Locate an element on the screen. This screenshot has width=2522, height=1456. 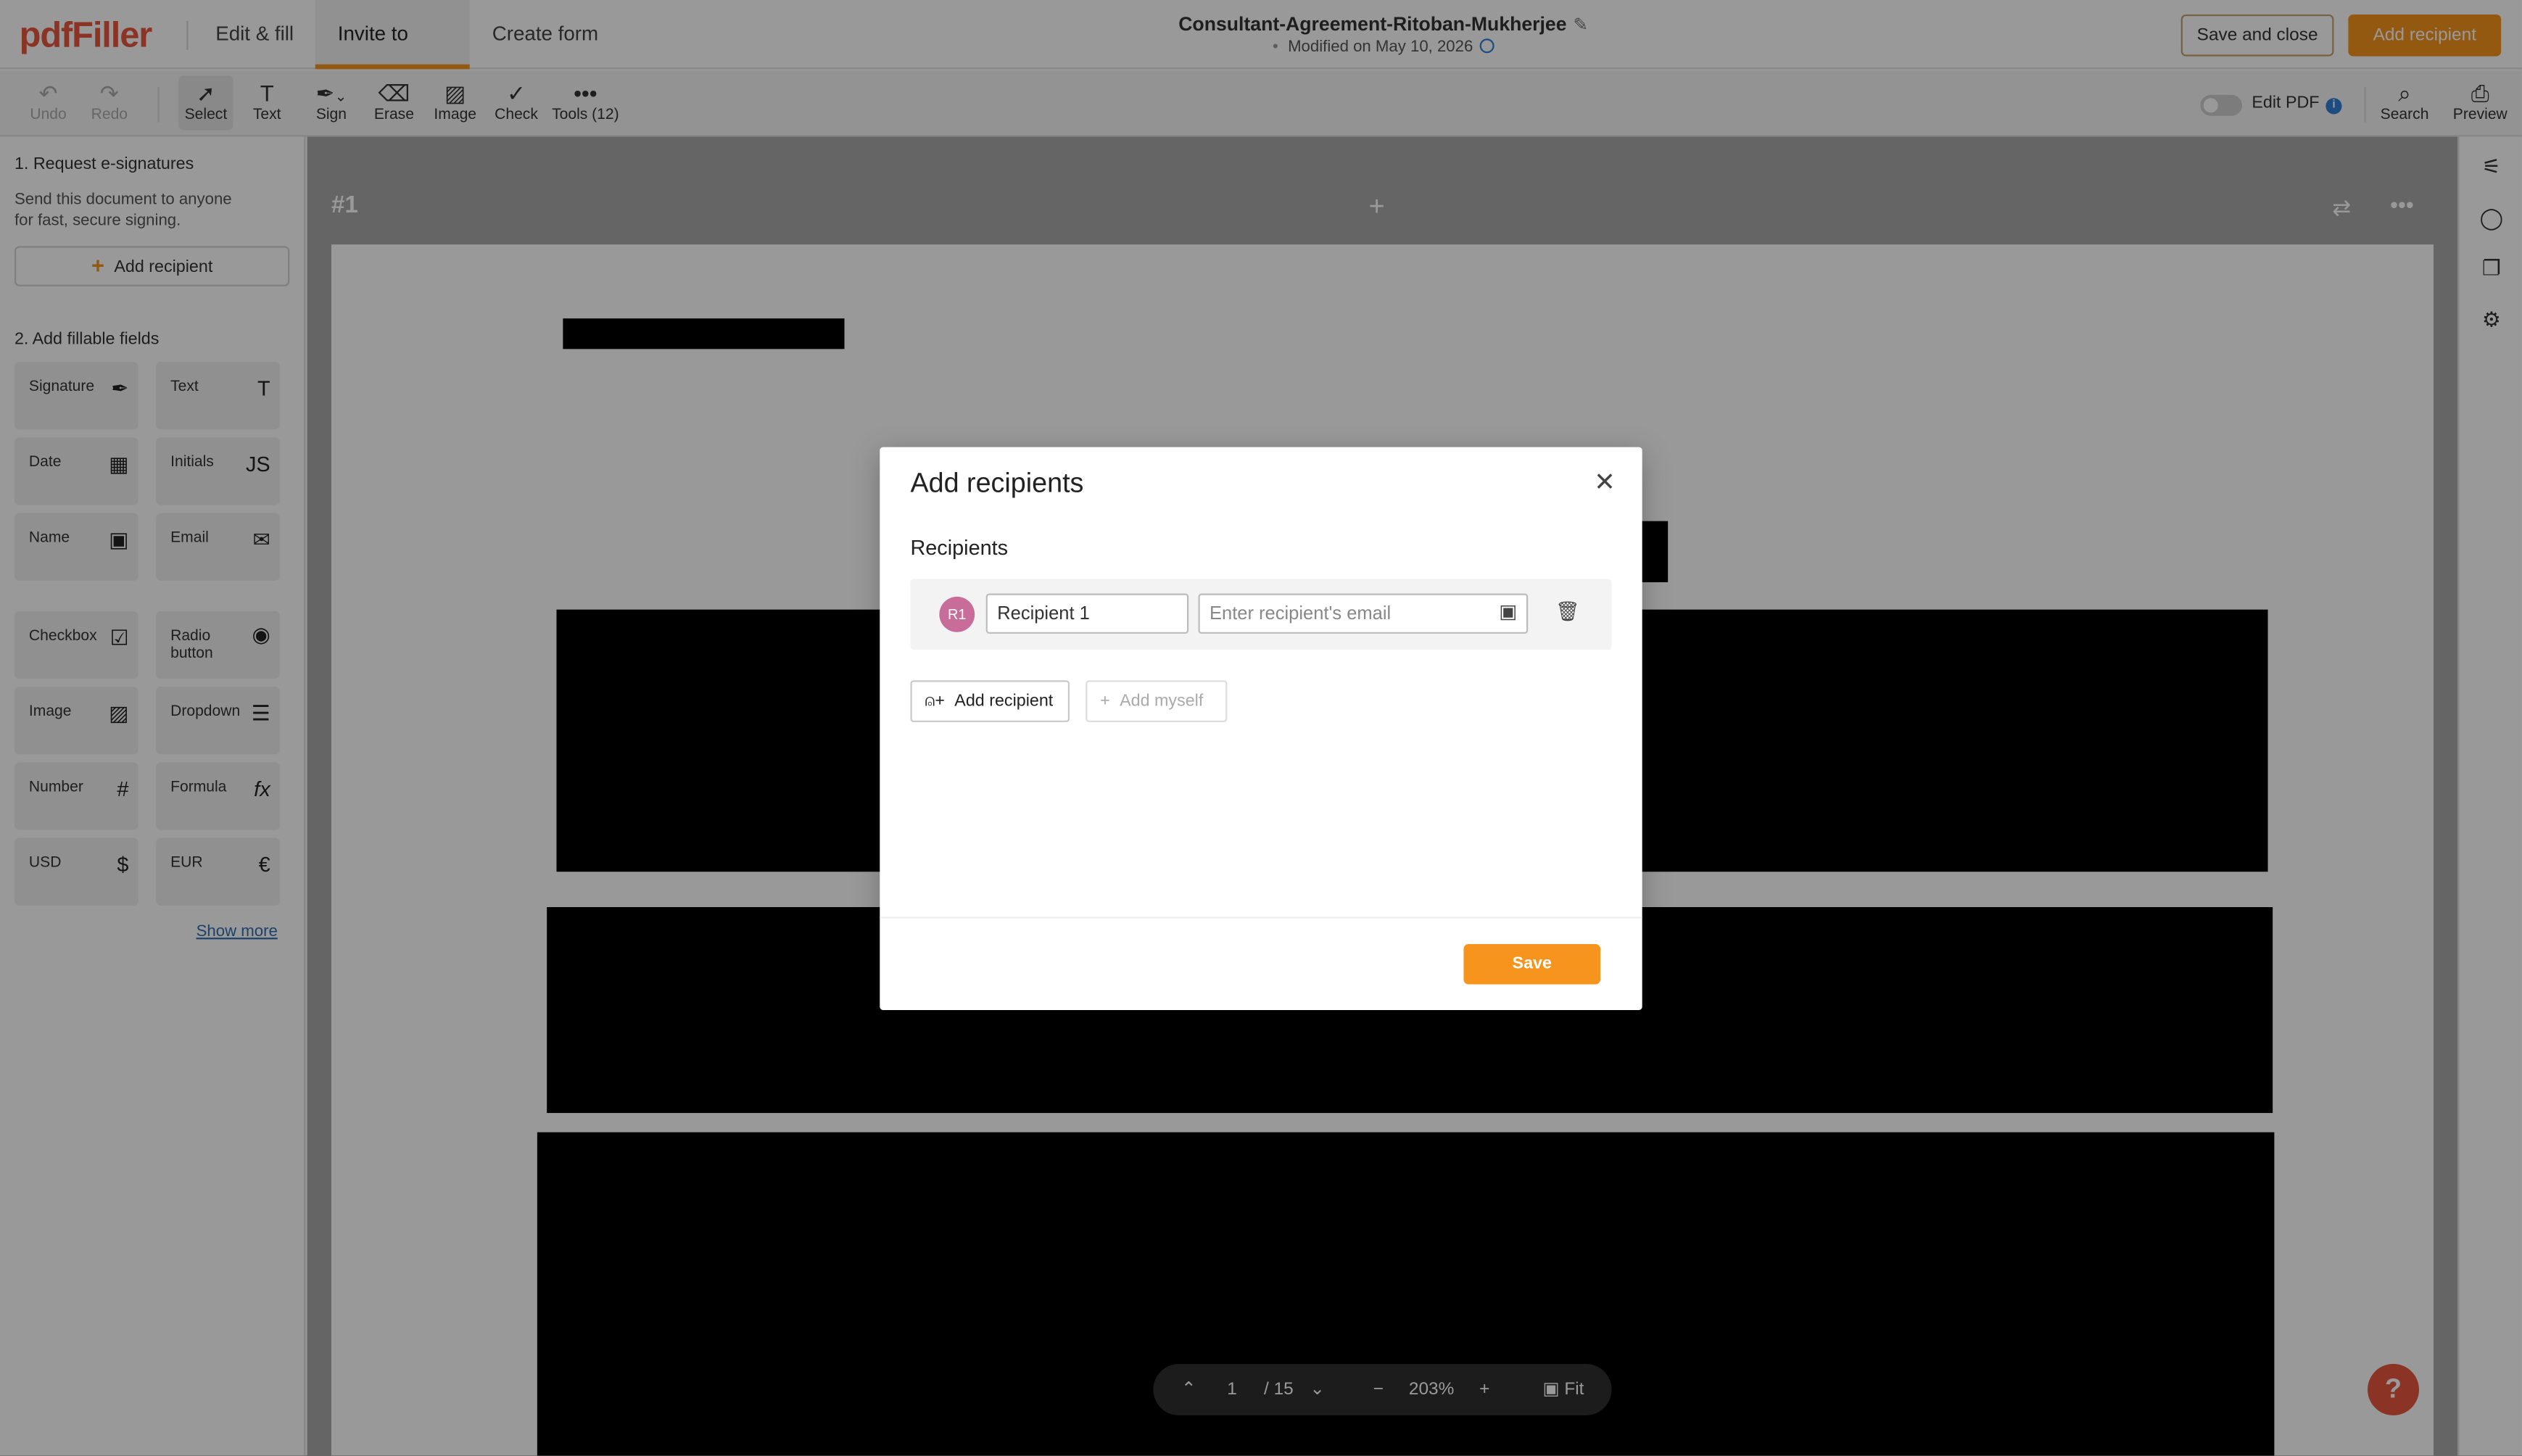
close-icon: ✕ is located at coordinates (1605, 482).